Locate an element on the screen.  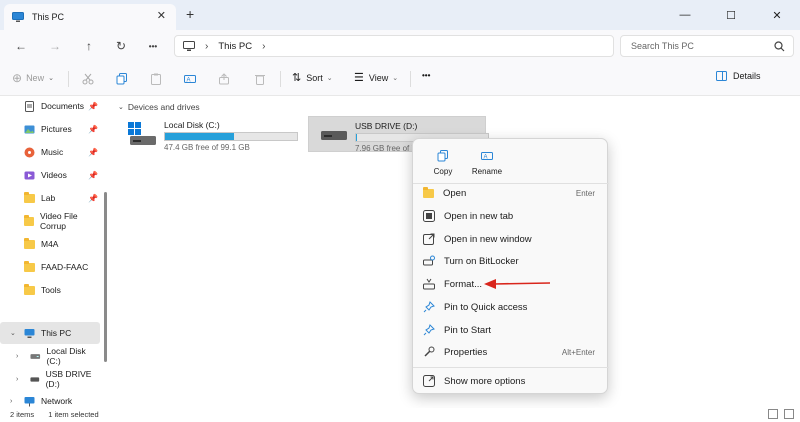
paste-icon is located at coordinates (156, 79).